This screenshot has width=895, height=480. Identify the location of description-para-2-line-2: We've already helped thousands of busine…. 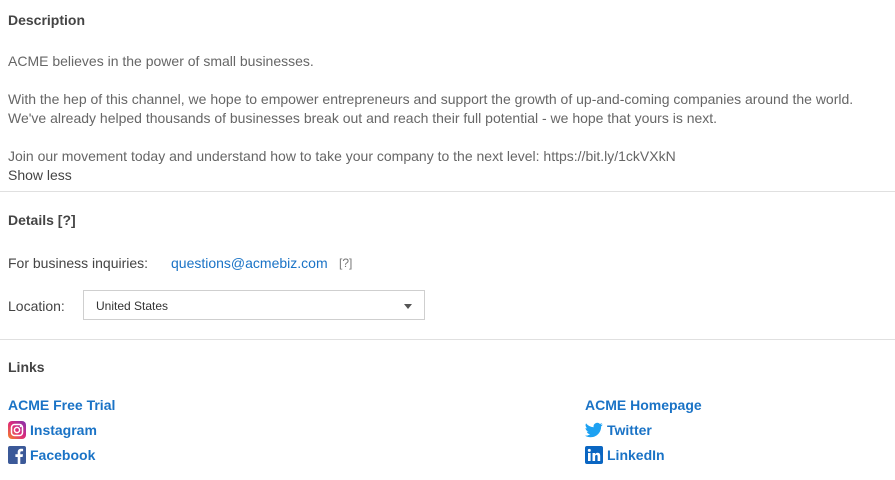
(363, 118).